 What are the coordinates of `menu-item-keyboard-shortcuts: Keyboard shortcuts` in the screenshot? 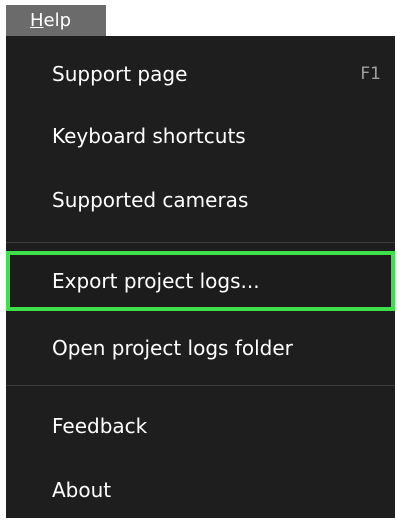 It's located at (200, 136).